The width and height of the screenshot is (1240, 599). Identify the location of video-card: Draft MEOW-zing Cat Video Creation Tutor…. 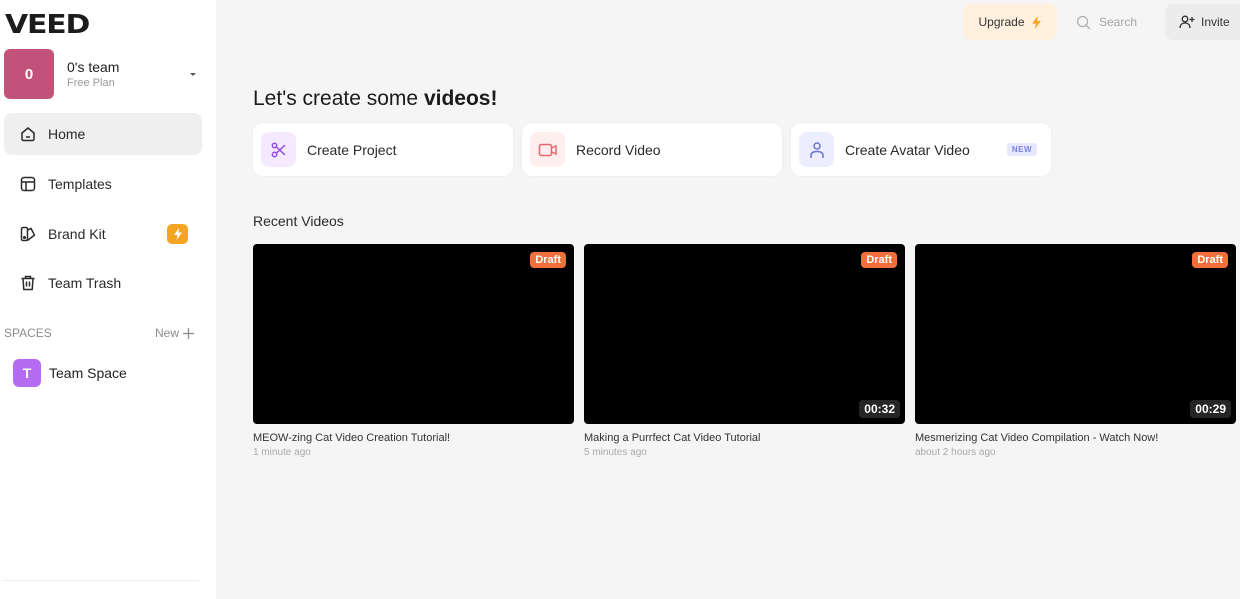
(413, 351).